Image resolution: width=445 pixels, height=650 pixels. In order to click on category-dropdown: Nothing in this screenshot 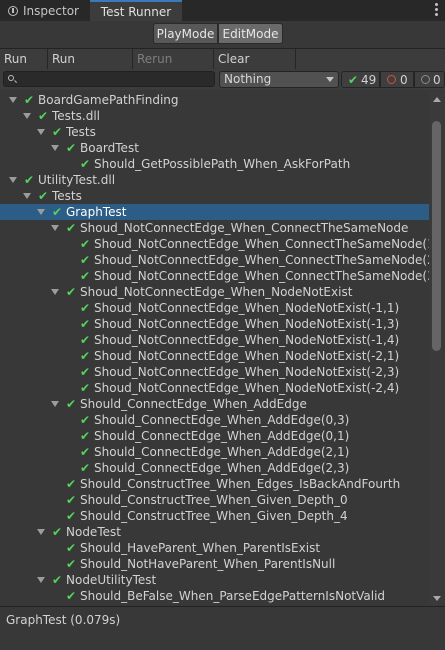, I will do `click(279, 79)`.